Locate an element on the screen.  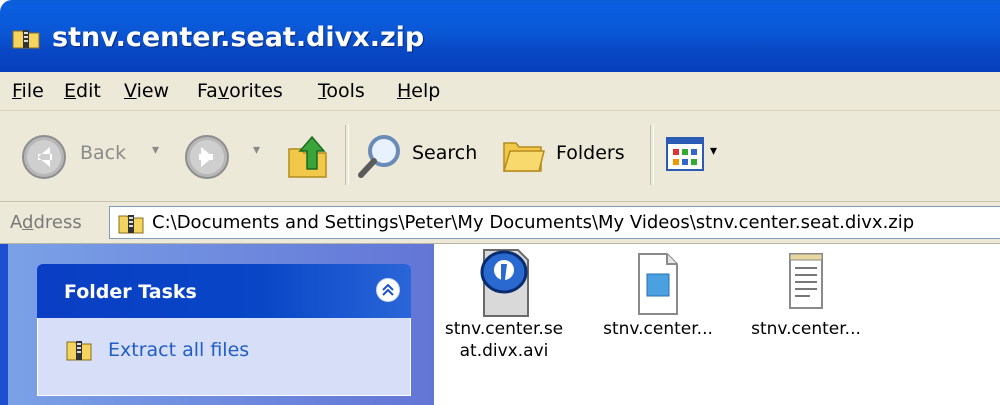
up-folder-icon is located at coordinates (307, 156).